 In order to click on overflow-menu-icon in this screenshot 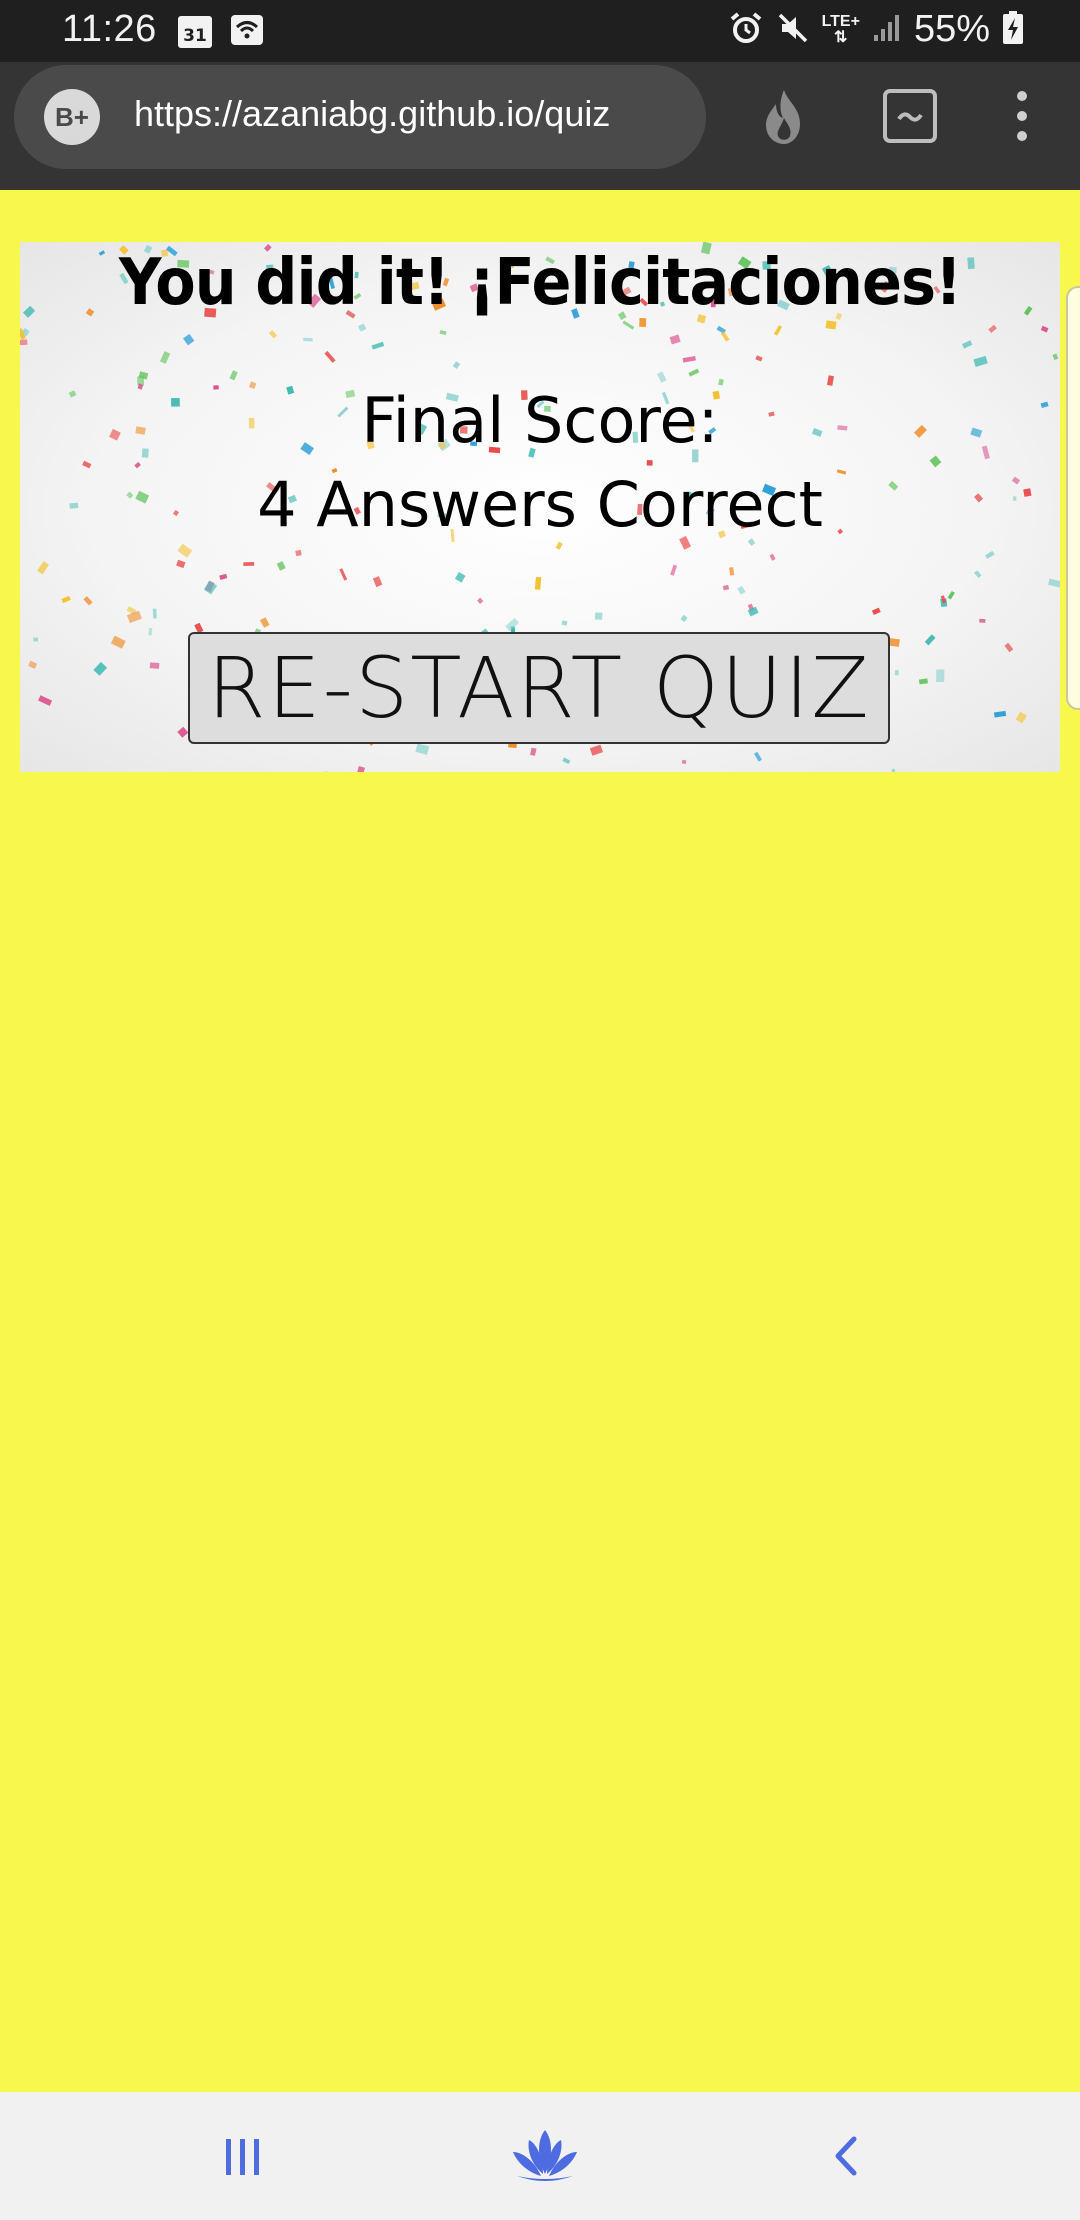, I will do `click(1022, 116)`.